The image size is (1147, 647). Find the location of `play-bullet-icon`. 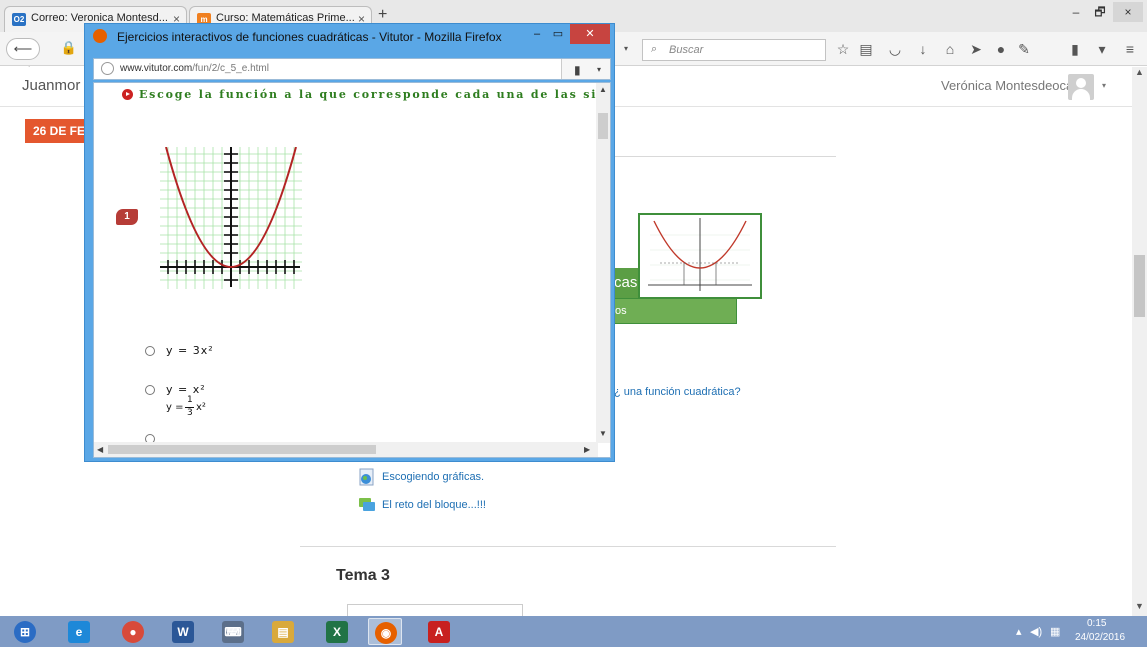

play-bullet-icon is located at coordinates (127, 94).